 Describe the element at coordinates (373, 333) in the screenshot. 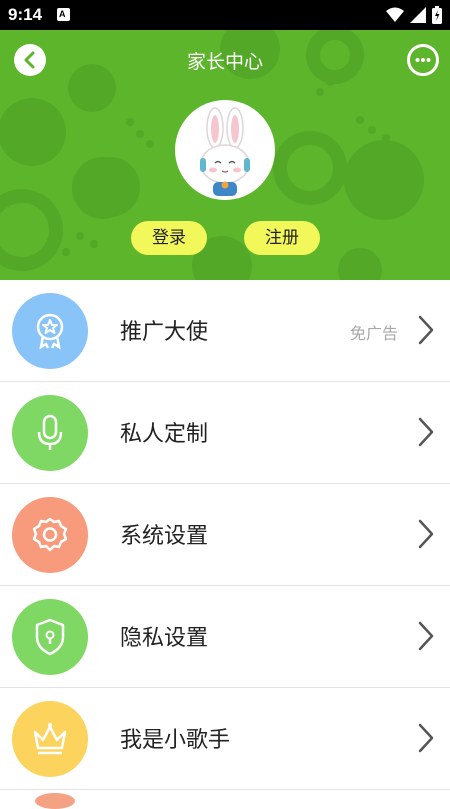

I see `no-ads-badge: 免广告` at that location.